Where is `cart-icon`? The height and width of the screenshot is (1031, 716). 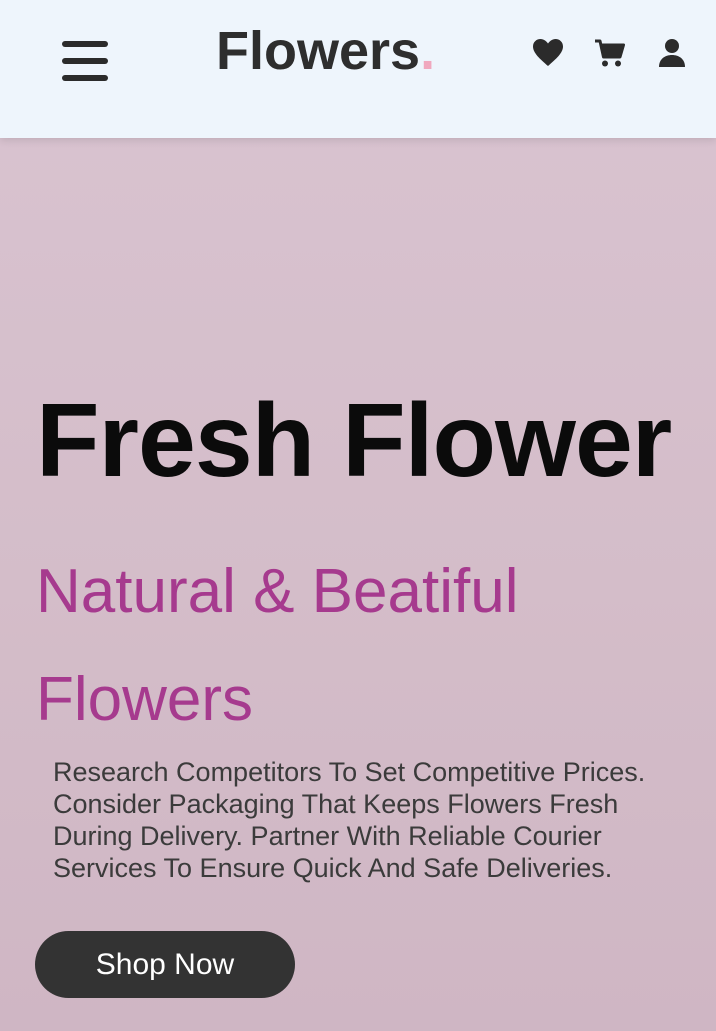
cart-icon is located at coordinates (610, 53).